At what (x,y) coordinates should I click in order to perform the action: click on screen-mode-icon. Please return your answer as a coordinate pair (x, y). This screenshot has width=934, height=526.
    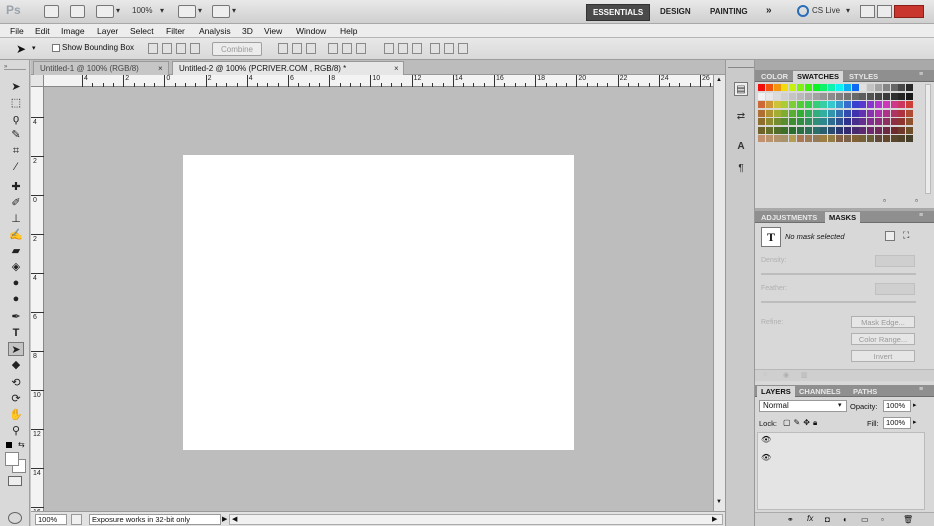
    Looking at the image, I should click on (221, 11).